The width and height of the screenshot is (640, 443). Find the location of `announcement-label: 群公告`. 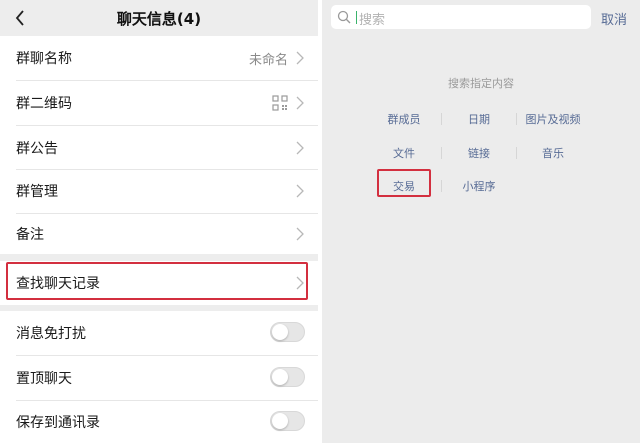

announcement-label: 群公告 is located at coordinates (37, 149).